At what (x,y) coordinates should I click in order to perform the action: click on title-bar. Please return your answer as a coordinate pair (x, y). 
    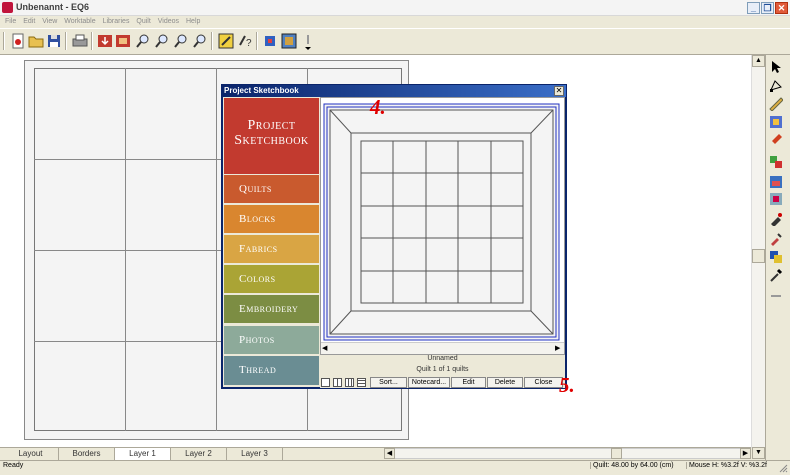
    Looking at the image, I should click on (395, 8).